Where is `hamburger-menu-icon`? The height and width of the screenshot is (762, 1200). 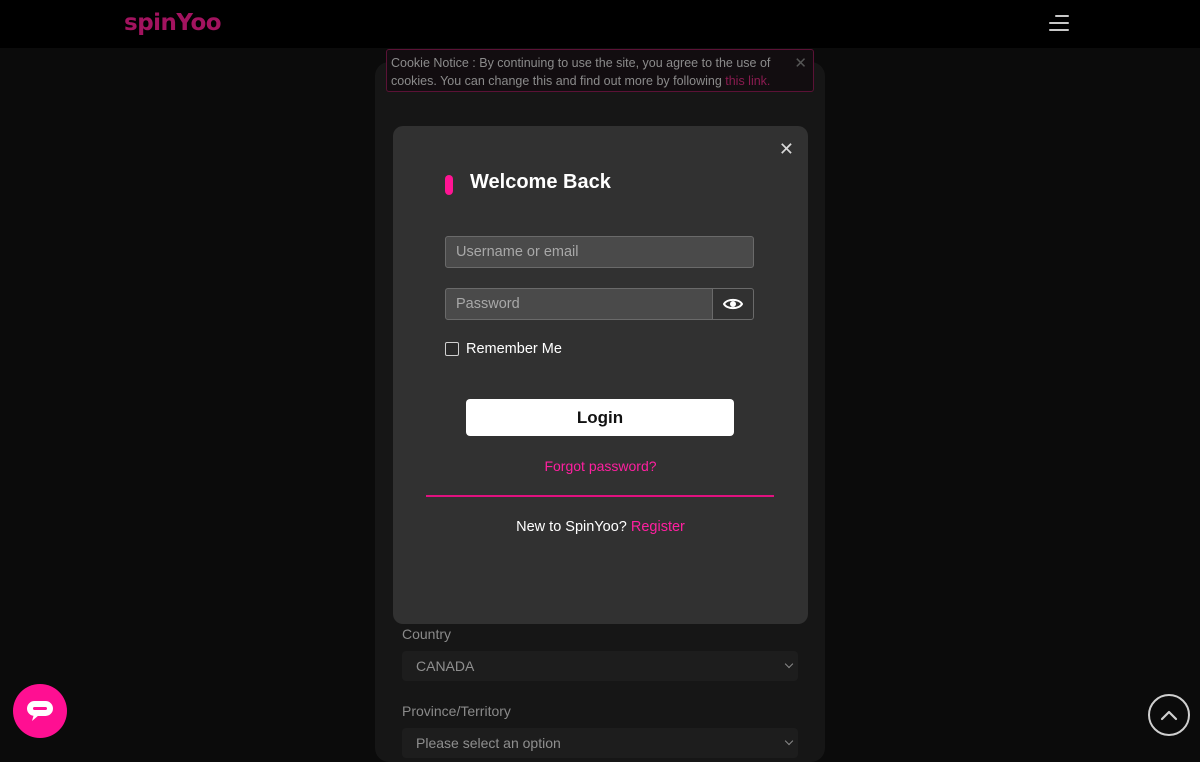 hamburger-menu-icon is located at coordinates (1058, 24).